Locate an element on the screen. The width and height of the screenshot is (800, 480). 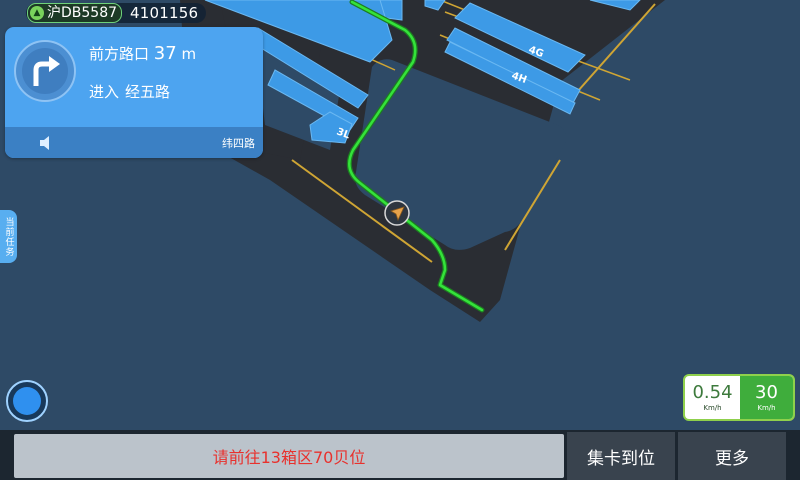
current-task-label: 当前任务 is located at coordinates (8, 236).